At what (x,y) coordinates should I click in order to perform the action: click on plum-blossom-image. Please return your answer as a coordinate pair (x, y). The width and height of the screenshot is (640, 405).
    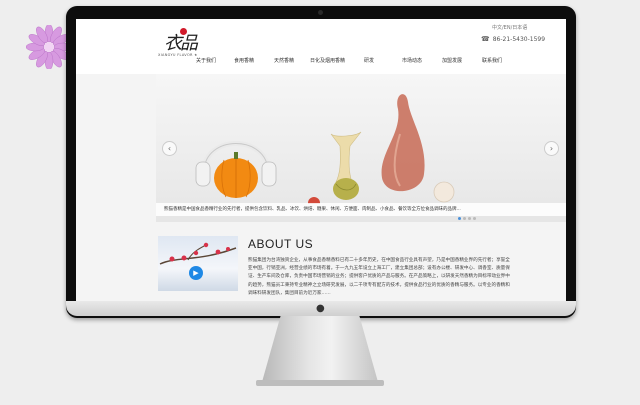
    Looking at the image, I should click on (198, 253).